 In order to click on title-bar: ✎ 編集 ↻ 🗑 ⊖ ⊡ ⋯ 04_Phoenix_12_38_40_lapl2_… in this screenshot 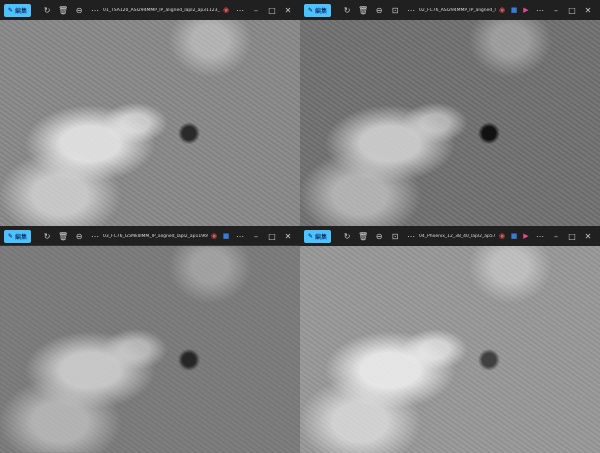, I will do `click(450, 236)`.